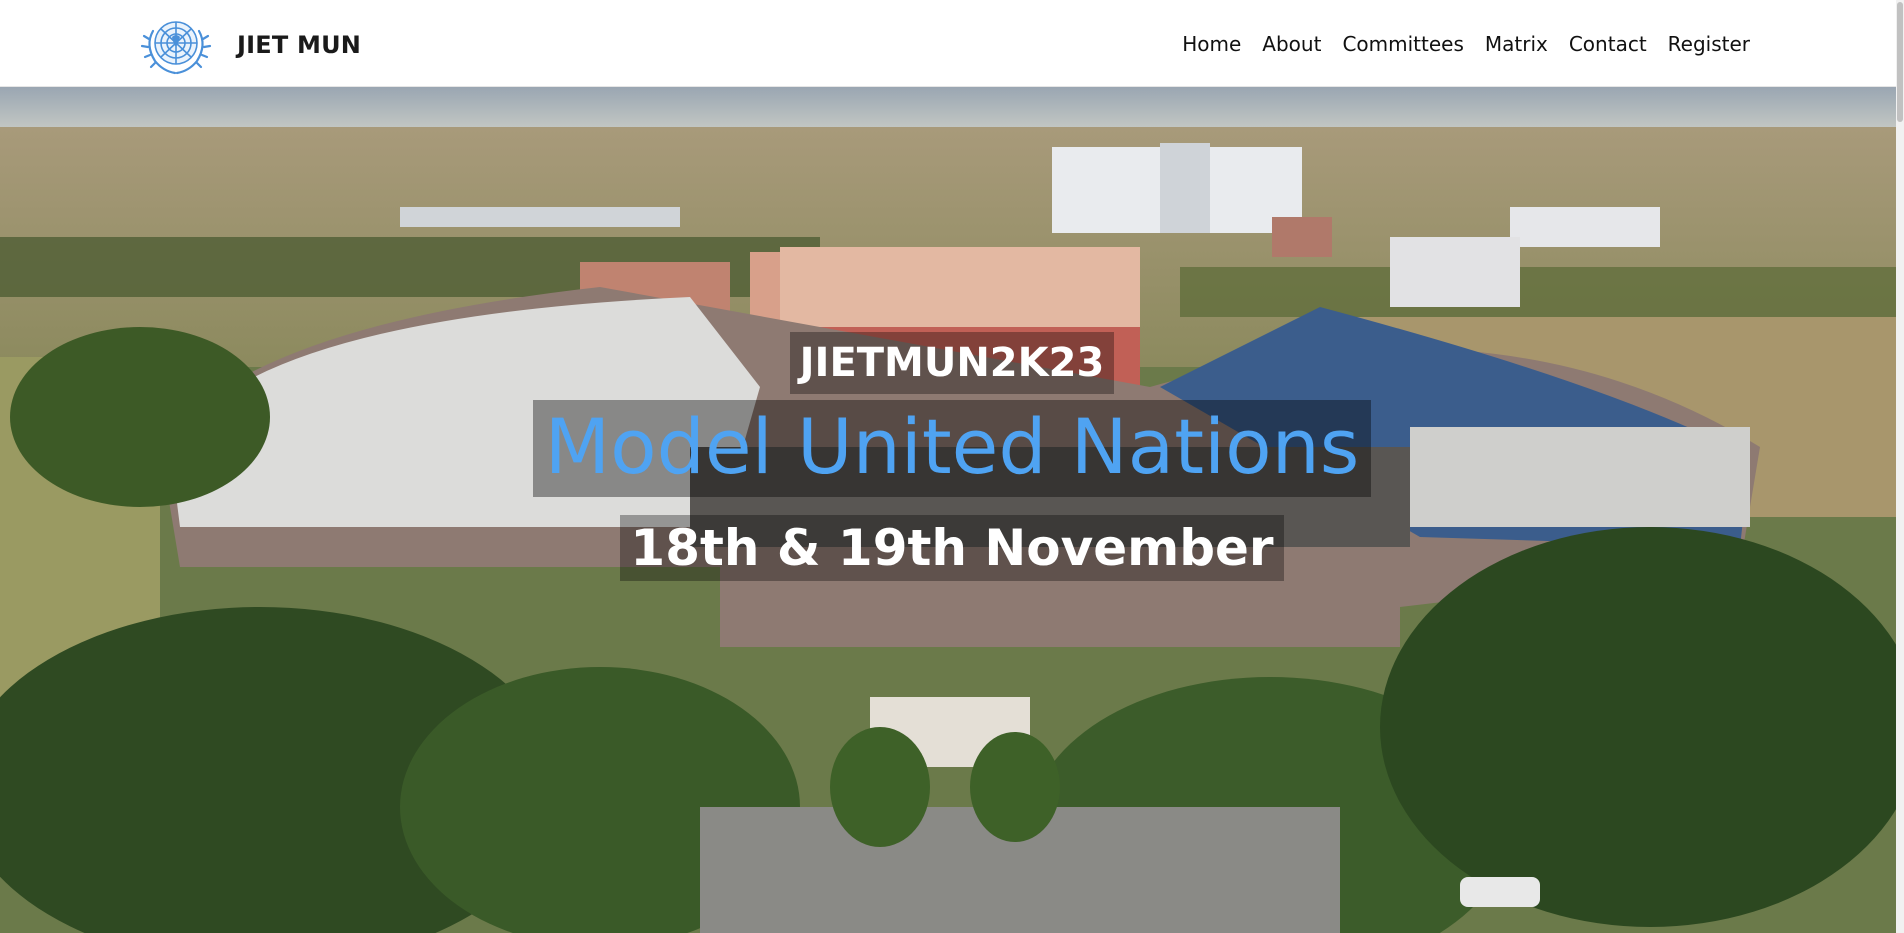  What do you see at coordinates (952, 448) in the screenshot?
I see `hero-title: Model United Nations` at bounding box center [952, 448].